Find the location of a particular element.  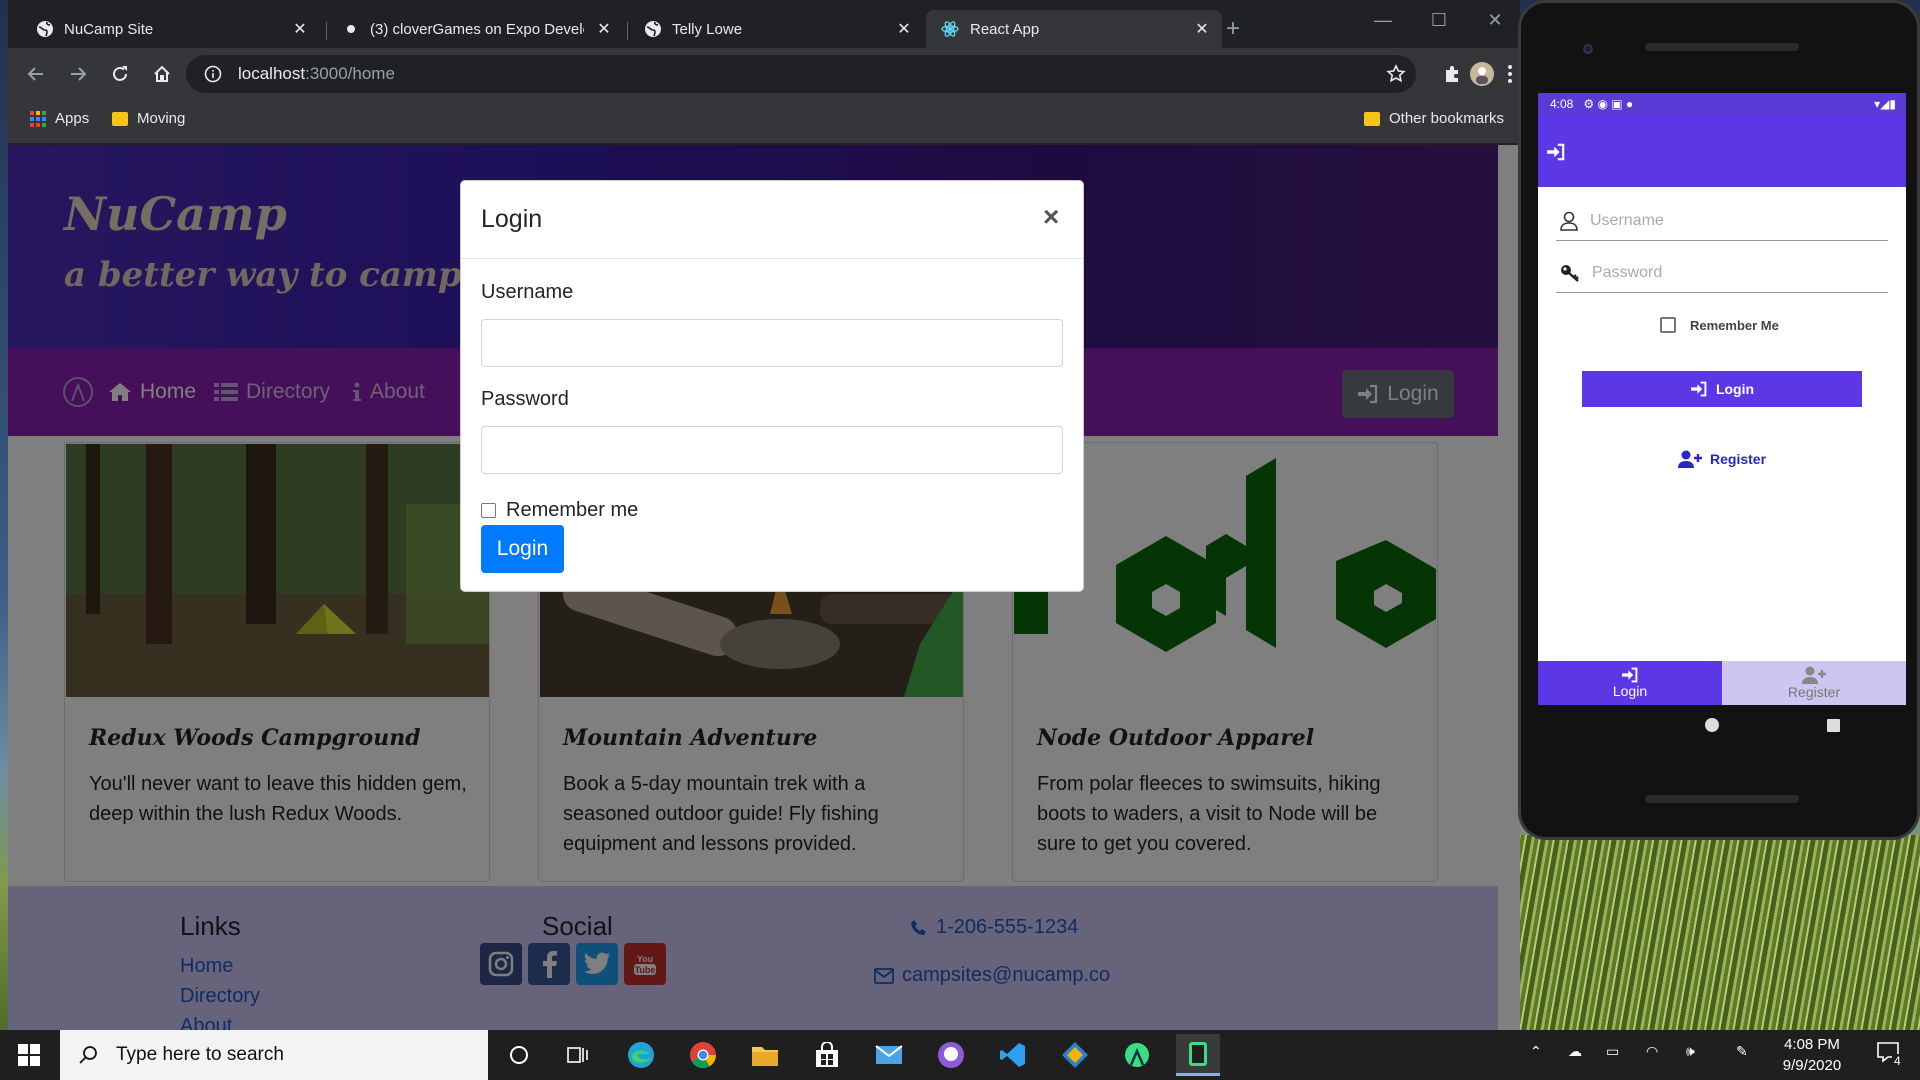

gitkraken-icon is located at coordinates (1075, 1055).